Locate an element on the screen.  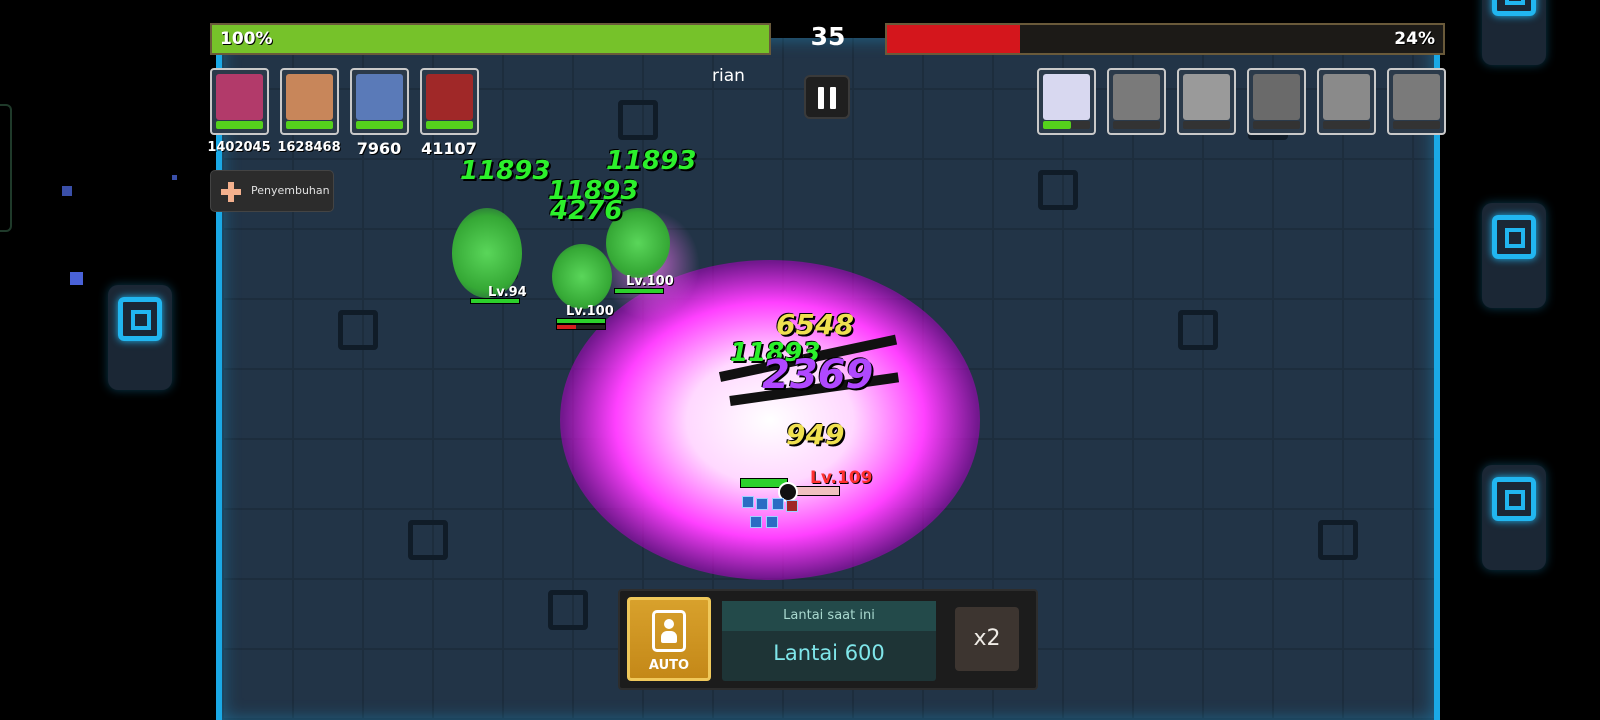
damage-number: 2369 is located at coordinates (818, 375).